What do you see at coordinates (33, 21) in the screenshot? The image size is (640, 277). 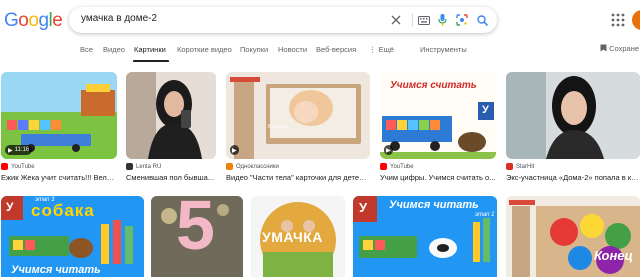 I see `google-logo: Google` at bounding box center [33, 21].